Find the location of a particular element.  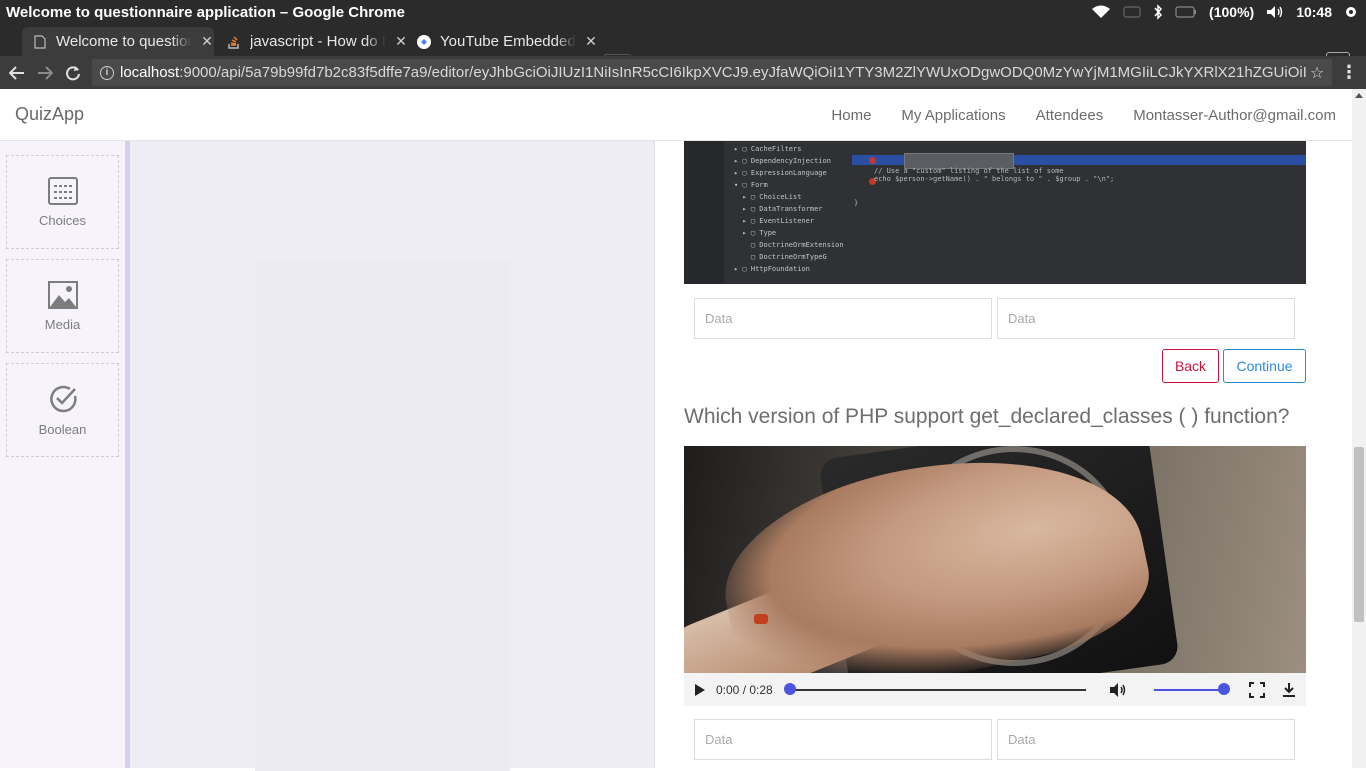

bookmark-star-icon: ☆ is located at coordinates (1317, 73).